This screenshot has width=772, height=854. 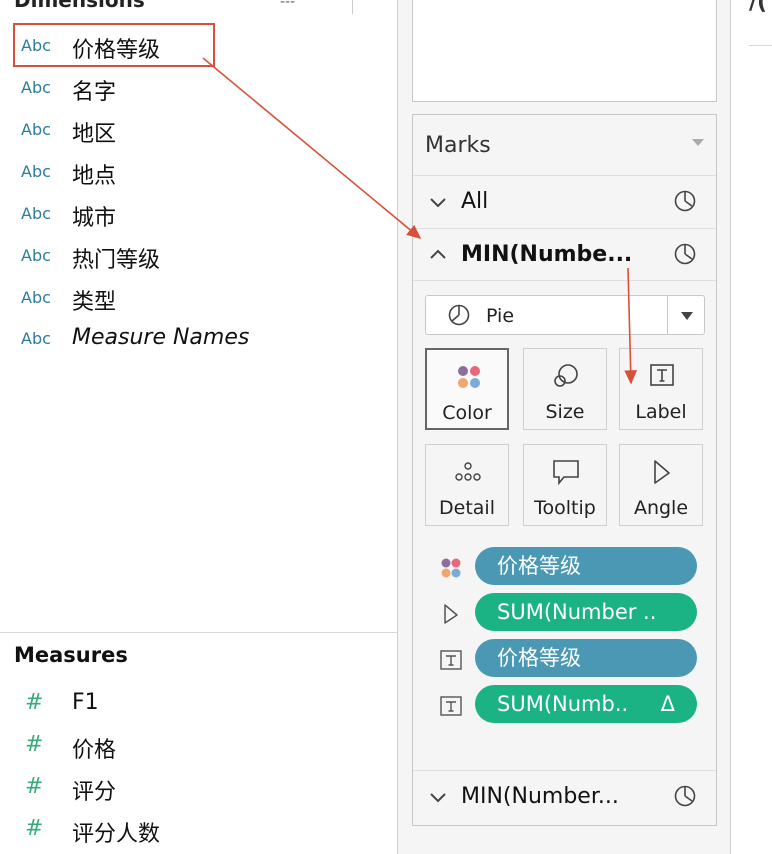 What do you see at coordinates (438, 254) in the screenshot?
I see `chevron-up-icon` at bounding box center [438, 254].